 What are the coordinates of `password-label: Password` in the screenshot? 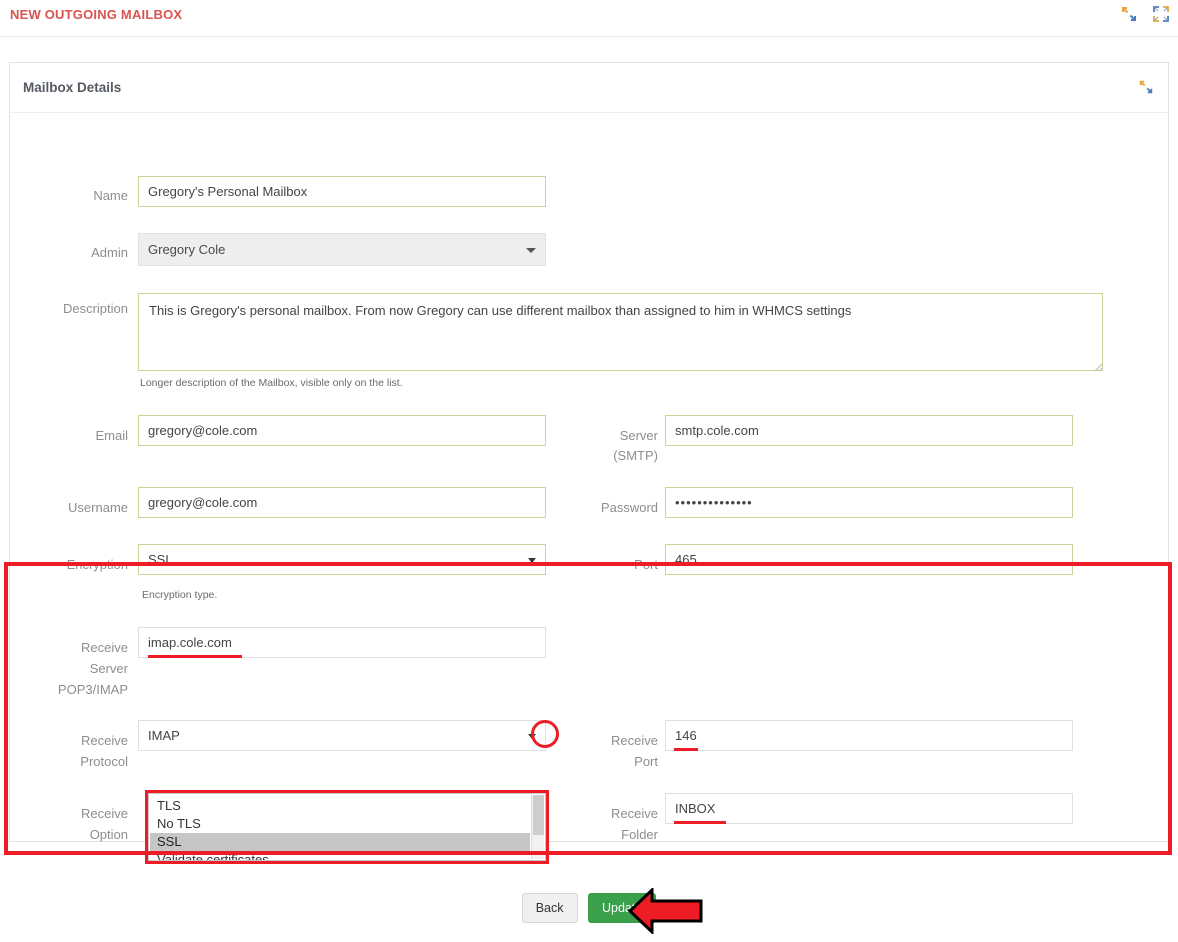 It's located at (629, 507).